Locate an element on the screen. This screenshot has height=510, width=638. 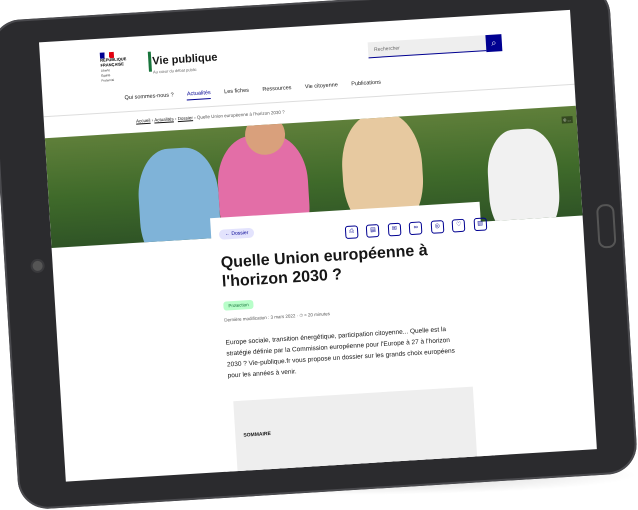
child-white-shirt is located at coordinates (523, 184).